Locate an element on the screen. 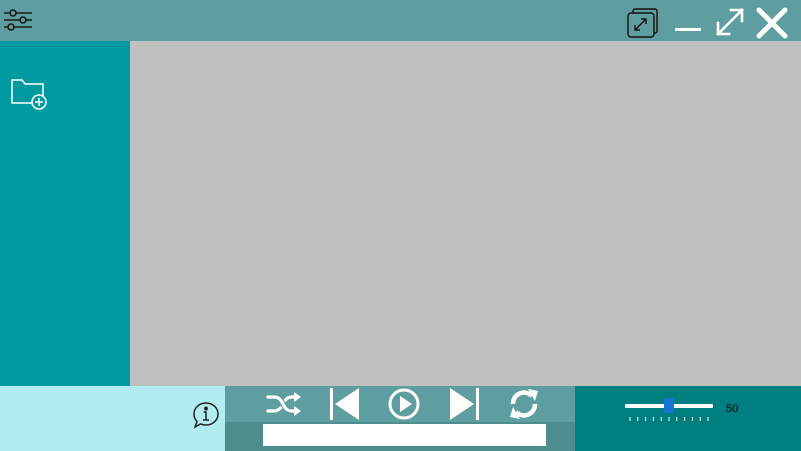 This screenshot has width=801, height=451. volume-value: 50 is located at coordinates (732, 409).